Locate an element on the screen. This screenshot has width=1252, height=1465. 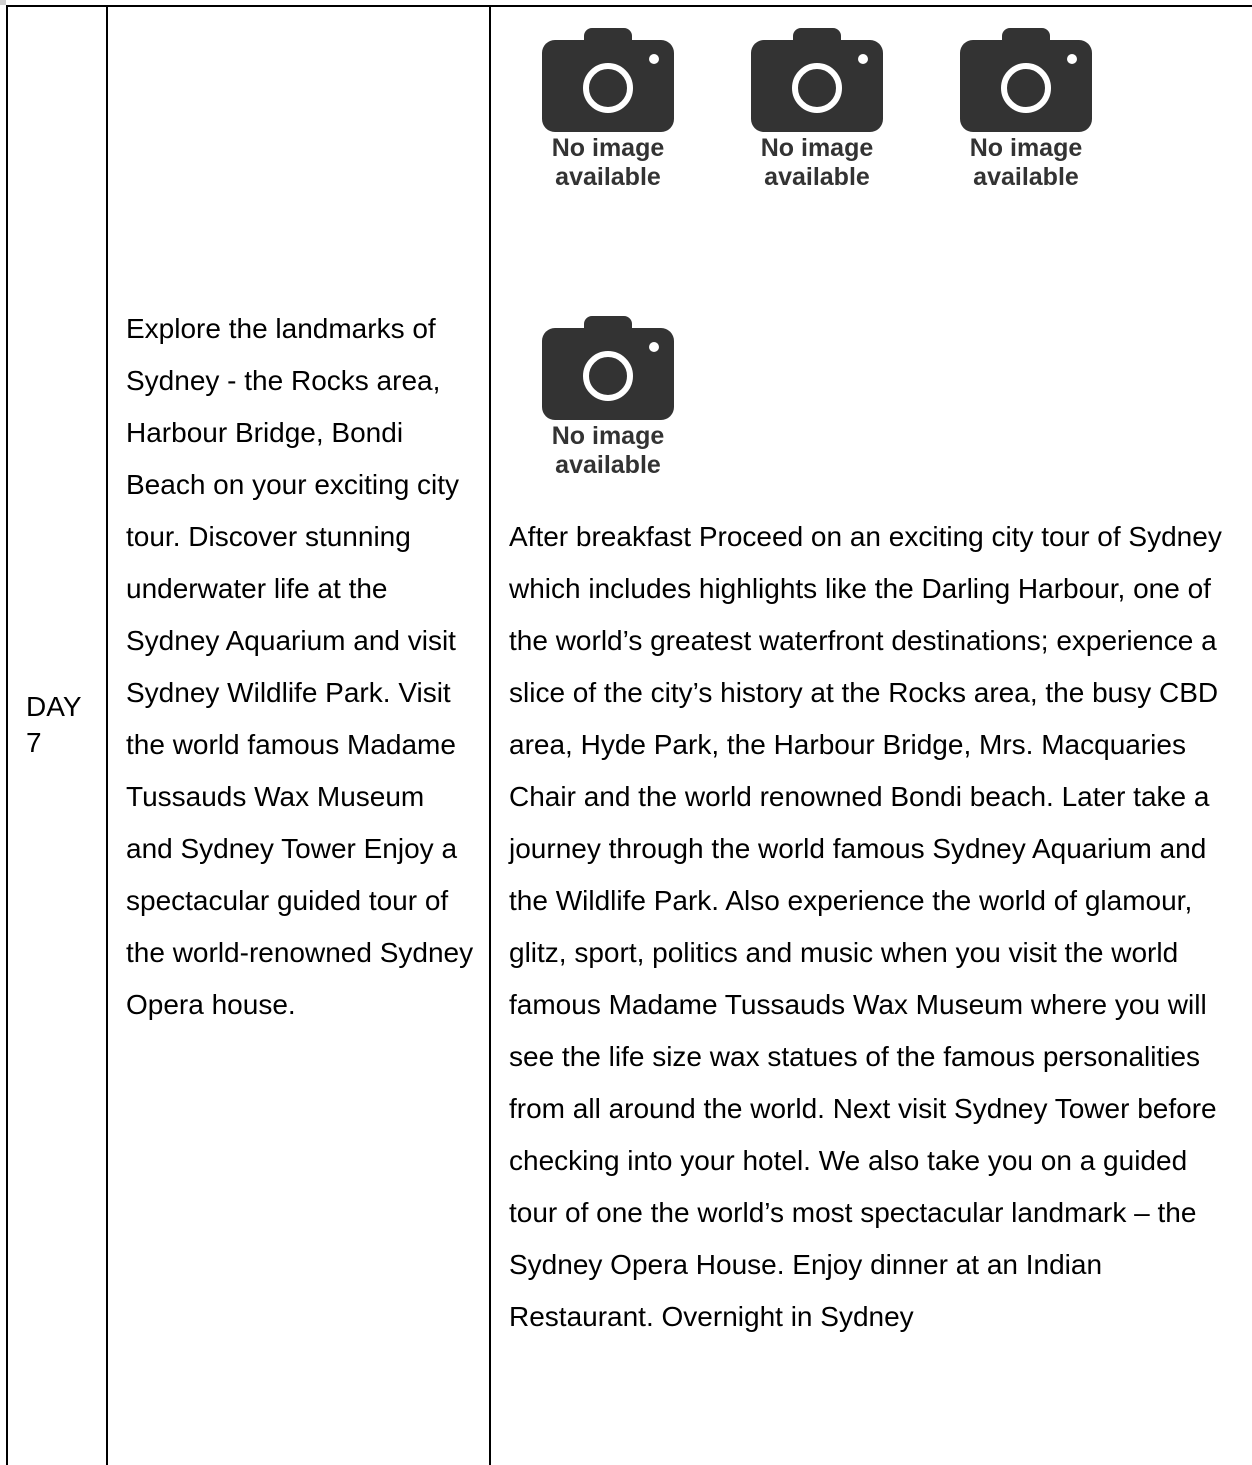
column-divider-day is located at coordinates (107, 735).